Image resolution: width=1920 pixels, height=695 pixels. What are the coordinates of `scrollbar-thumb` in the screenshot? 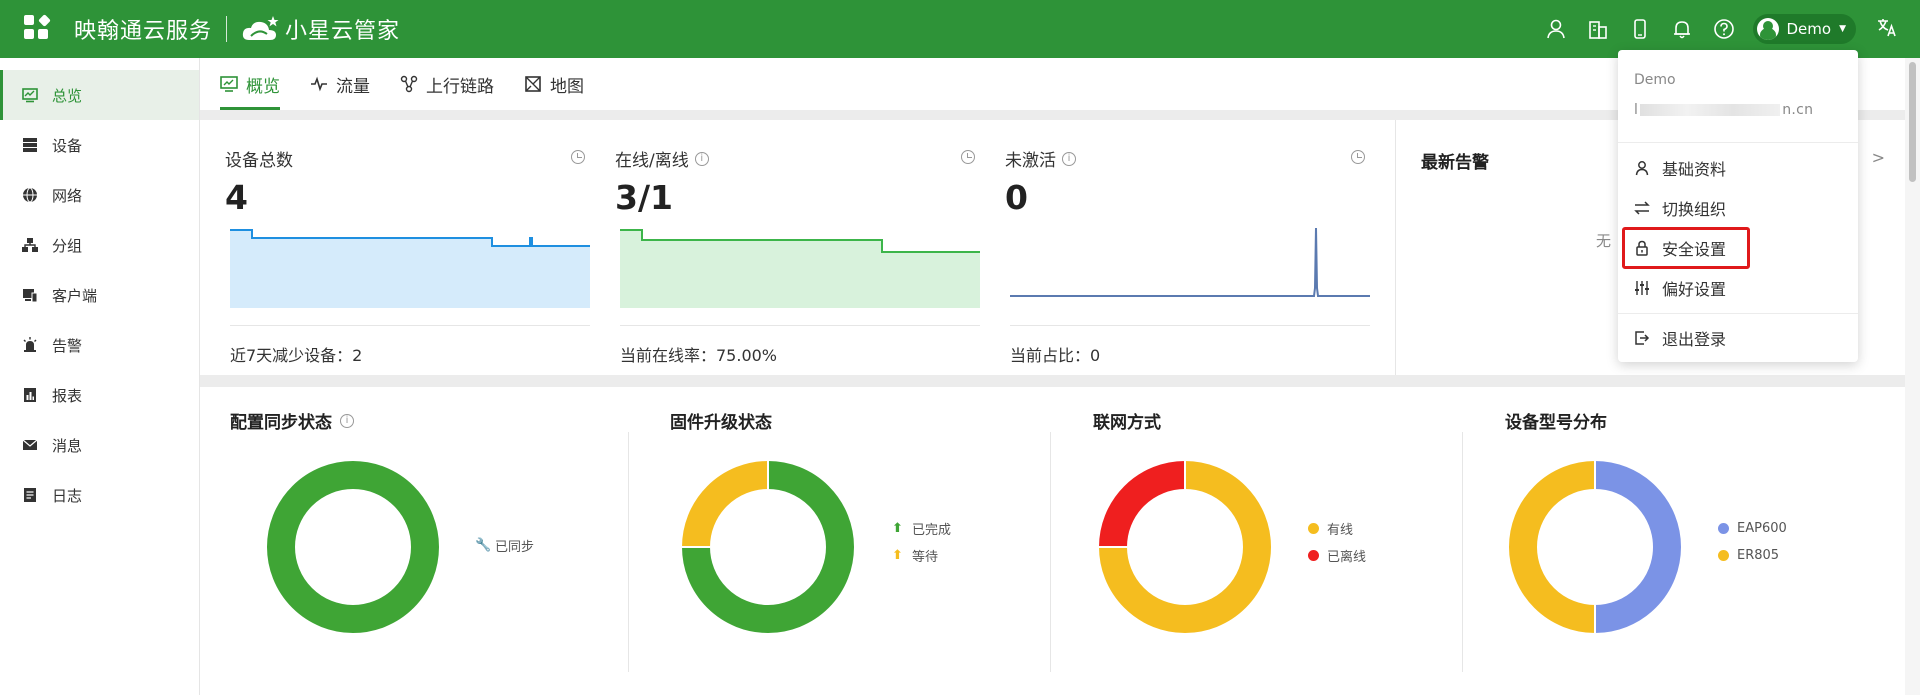 It's located at (1912, 122).